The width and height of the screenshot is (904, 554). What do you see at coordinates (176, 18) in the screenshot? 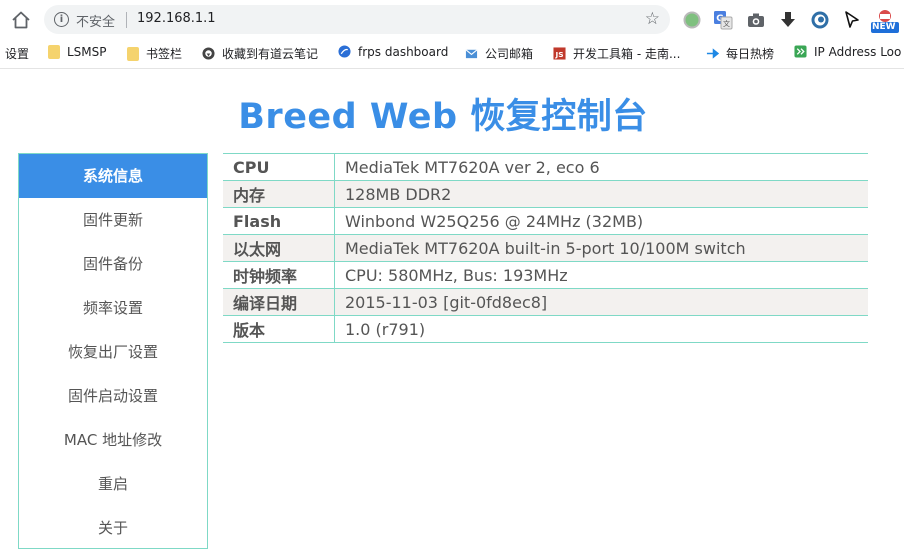
I see `url-text: 192.168.1.1` at bounding box center [176, 18].